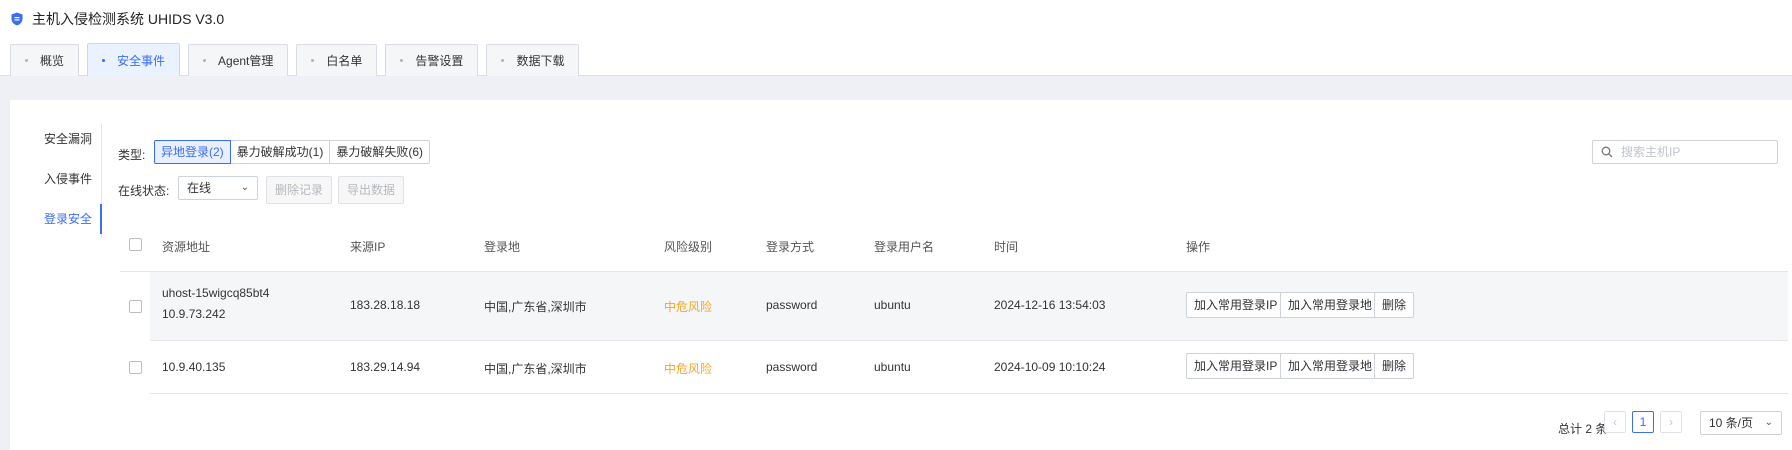 The image size is (1792, 450). What do you see at coordinates (194, 314) in the screenshot?
I see `resource-ip: 10.9.73.242` at bounding box center [194, 314].